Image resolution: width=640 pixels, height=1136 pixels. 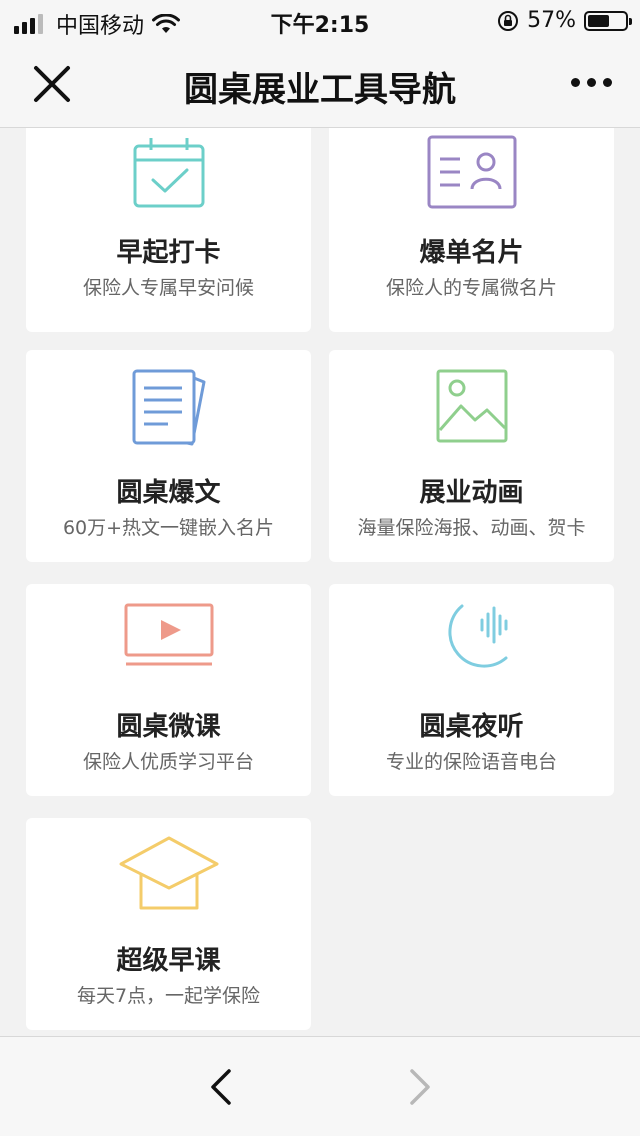 I want to click on more-icon, so click(x=591, y=82).